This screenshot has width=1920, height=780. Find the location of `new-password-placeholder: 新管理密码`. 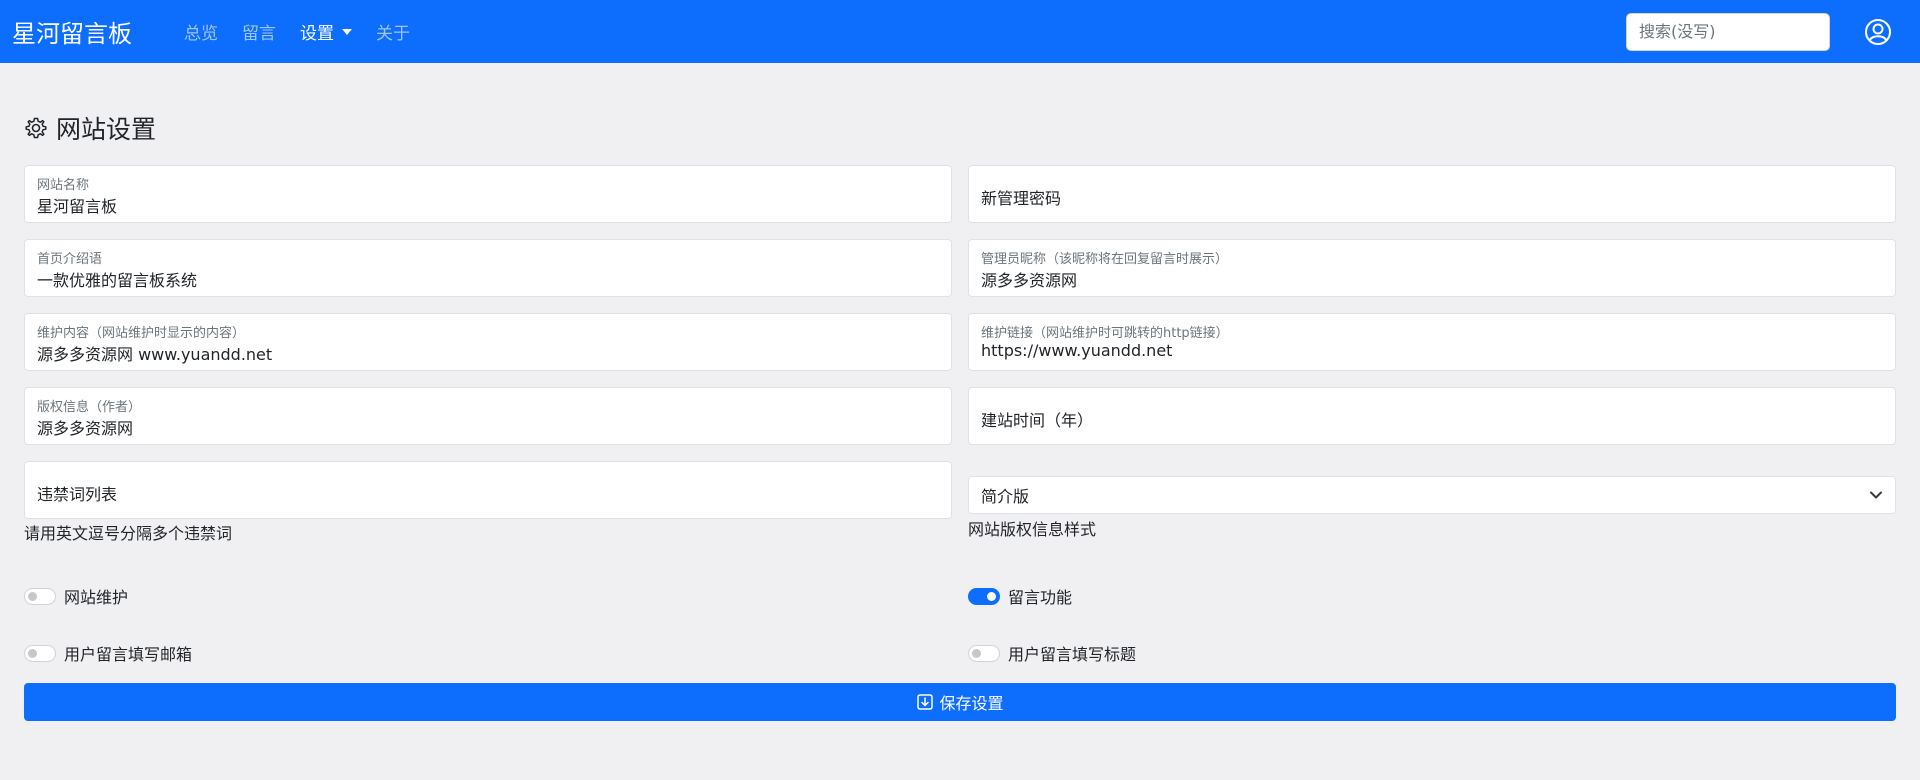

new-password-placeholder: 新管理密码 is located at coordinates (1021, 198).